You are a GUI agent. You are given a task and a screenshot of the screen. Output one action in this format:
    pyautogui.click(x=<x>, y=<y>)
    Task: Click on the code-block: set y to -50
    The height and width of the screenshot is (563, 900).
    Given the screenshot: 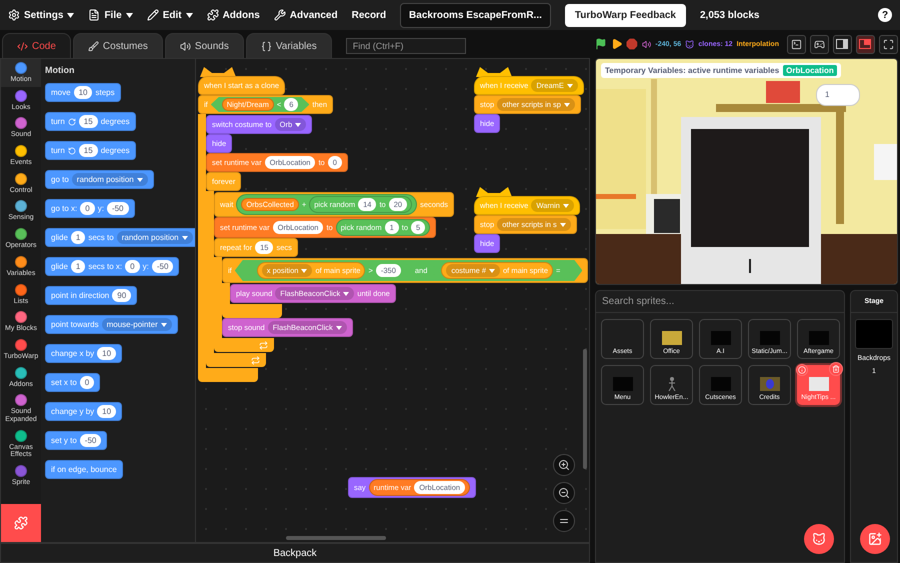 What is the action you would take?
    pyautogui.click(x=76, y=440)
    